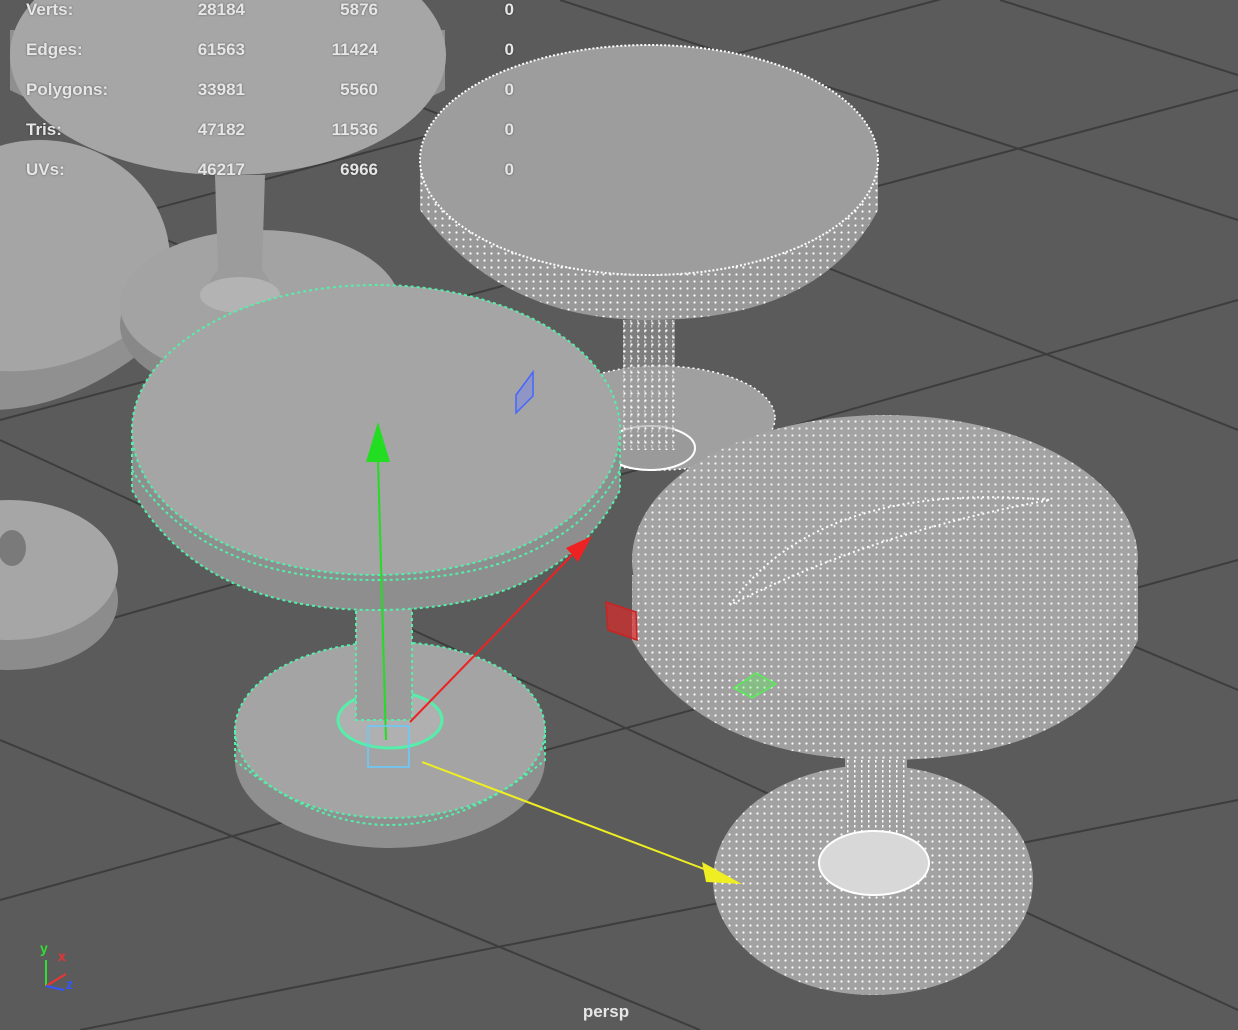  I want to click on stool-shaded-left-bottom, so click(59, 585).